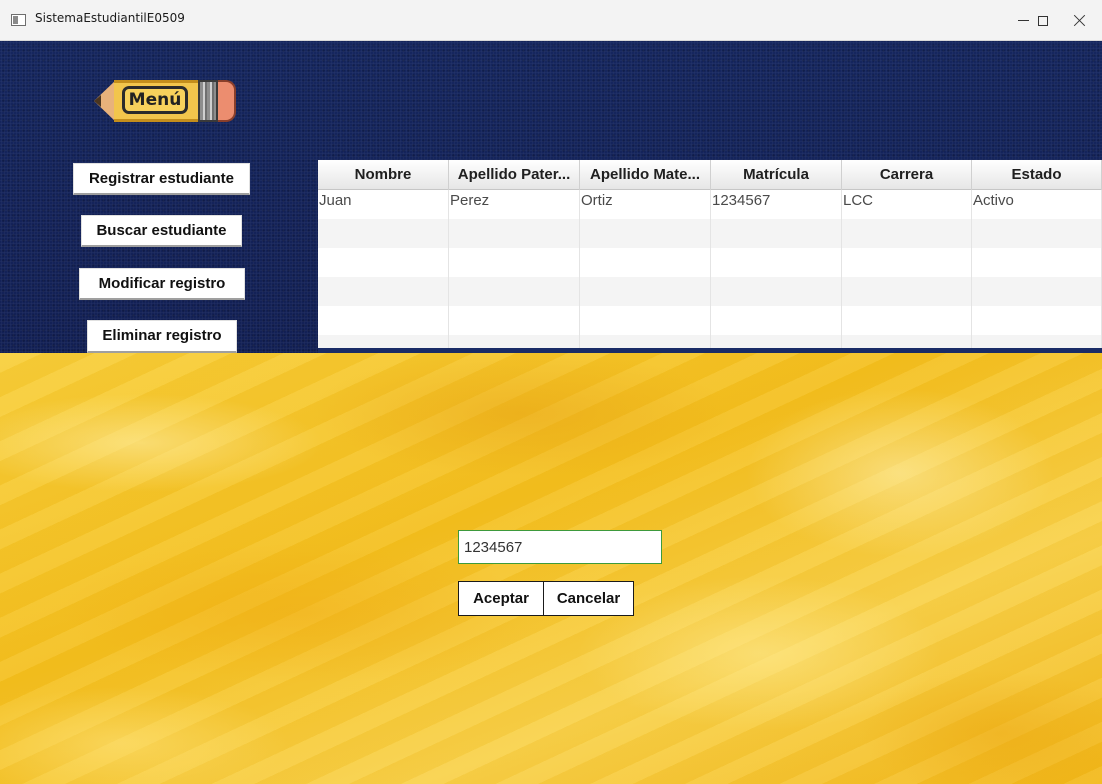 This screenshot has height=784, width=1102. Describe the element at coordinates (776, 204) in the screenshot. I see `cell-matricula: 1234567` at that location.